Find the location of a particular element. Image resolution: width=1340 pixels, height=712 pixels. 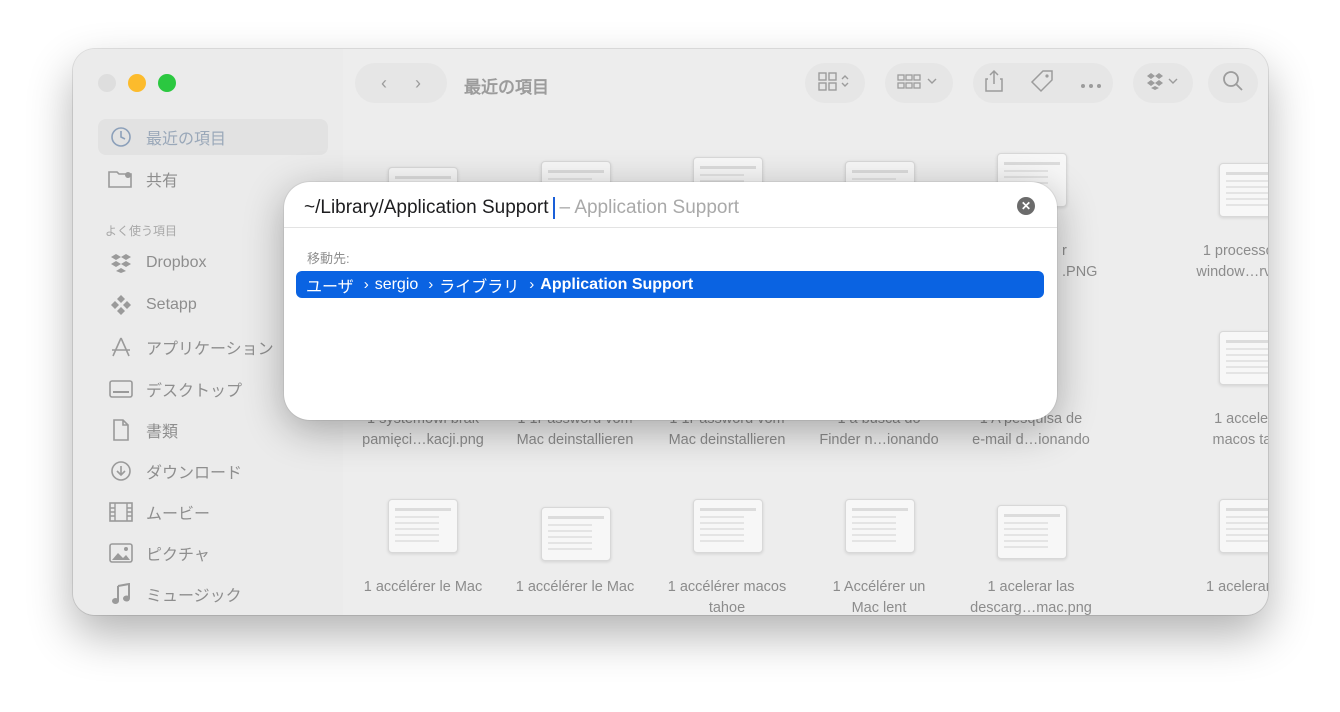

file-item: 1 acelerar mac is located at coordinates (1223, 587).